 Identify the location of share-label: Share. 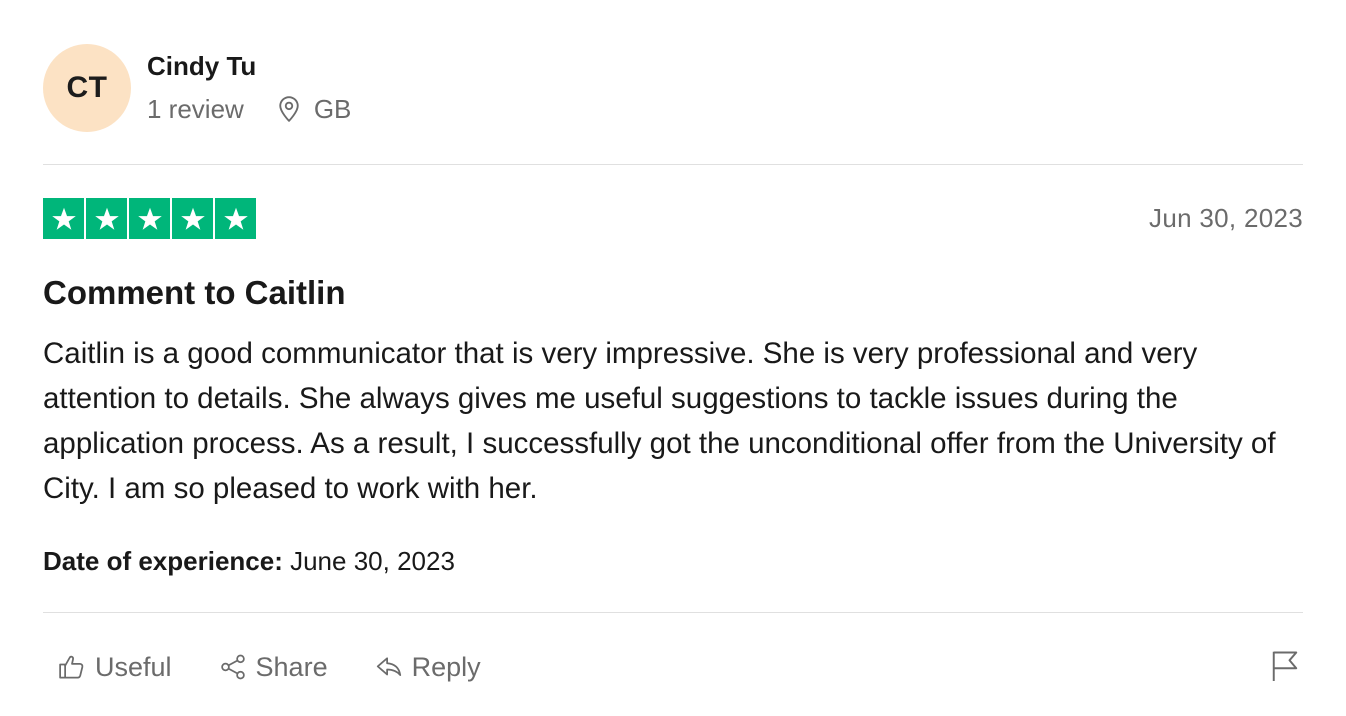
(291, 666).